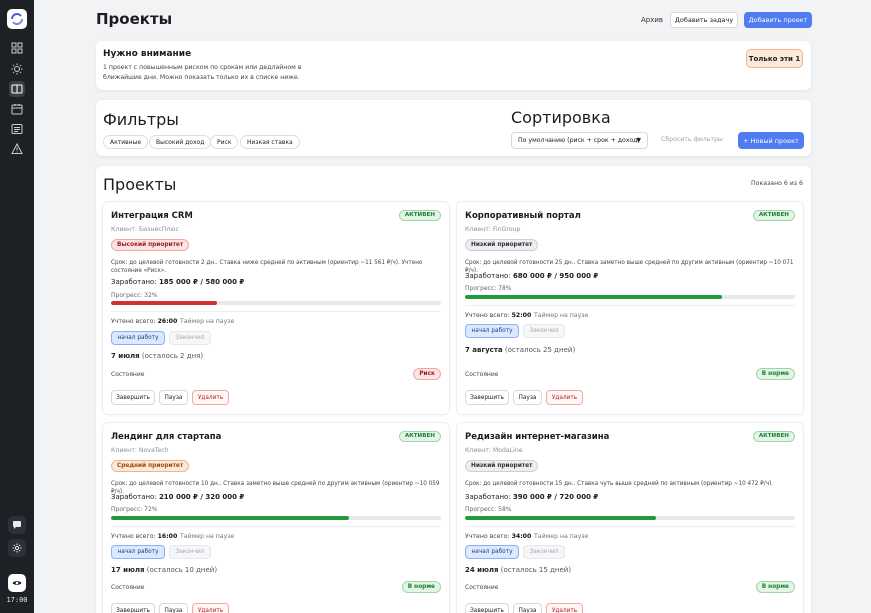 The height and width of the screenshot is (613, 871). I want to click on sidebar: 17:00, so click(17, 306).